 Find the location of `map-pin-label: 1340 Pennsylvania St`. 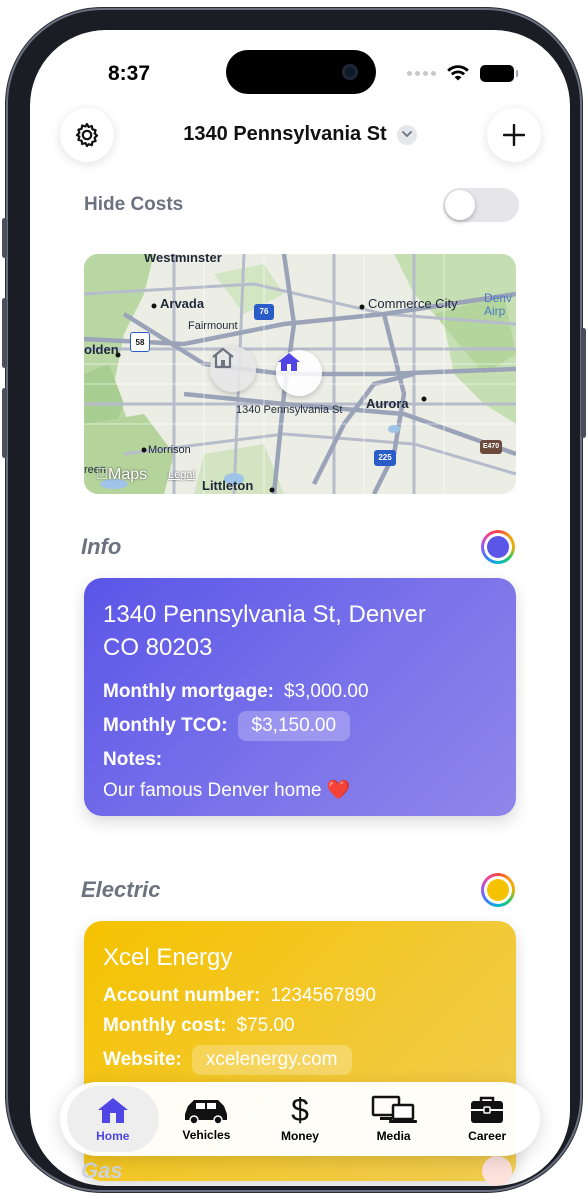

map-pin-label: 1340 Pennsylvania St is located at coordinates (289, 410).